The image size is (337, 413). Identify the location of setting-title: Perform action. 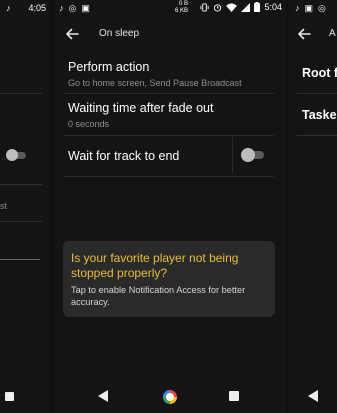
(109, 67).